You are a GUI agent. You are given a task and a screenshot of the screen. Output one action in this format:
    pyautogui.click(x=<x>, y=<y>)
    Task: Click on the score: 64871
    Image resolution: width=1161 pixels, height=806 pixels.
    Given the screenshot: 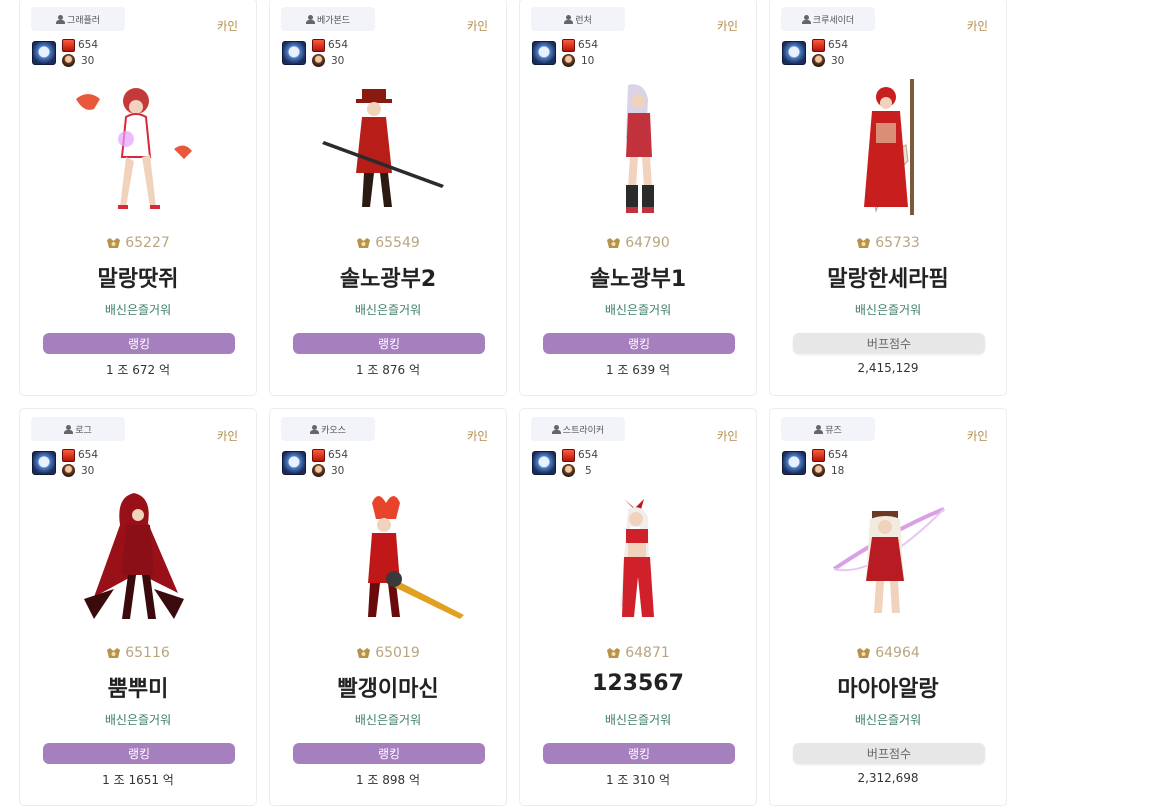 What is the action you would take?
    pyautogui.click(x=638, y=653)
    